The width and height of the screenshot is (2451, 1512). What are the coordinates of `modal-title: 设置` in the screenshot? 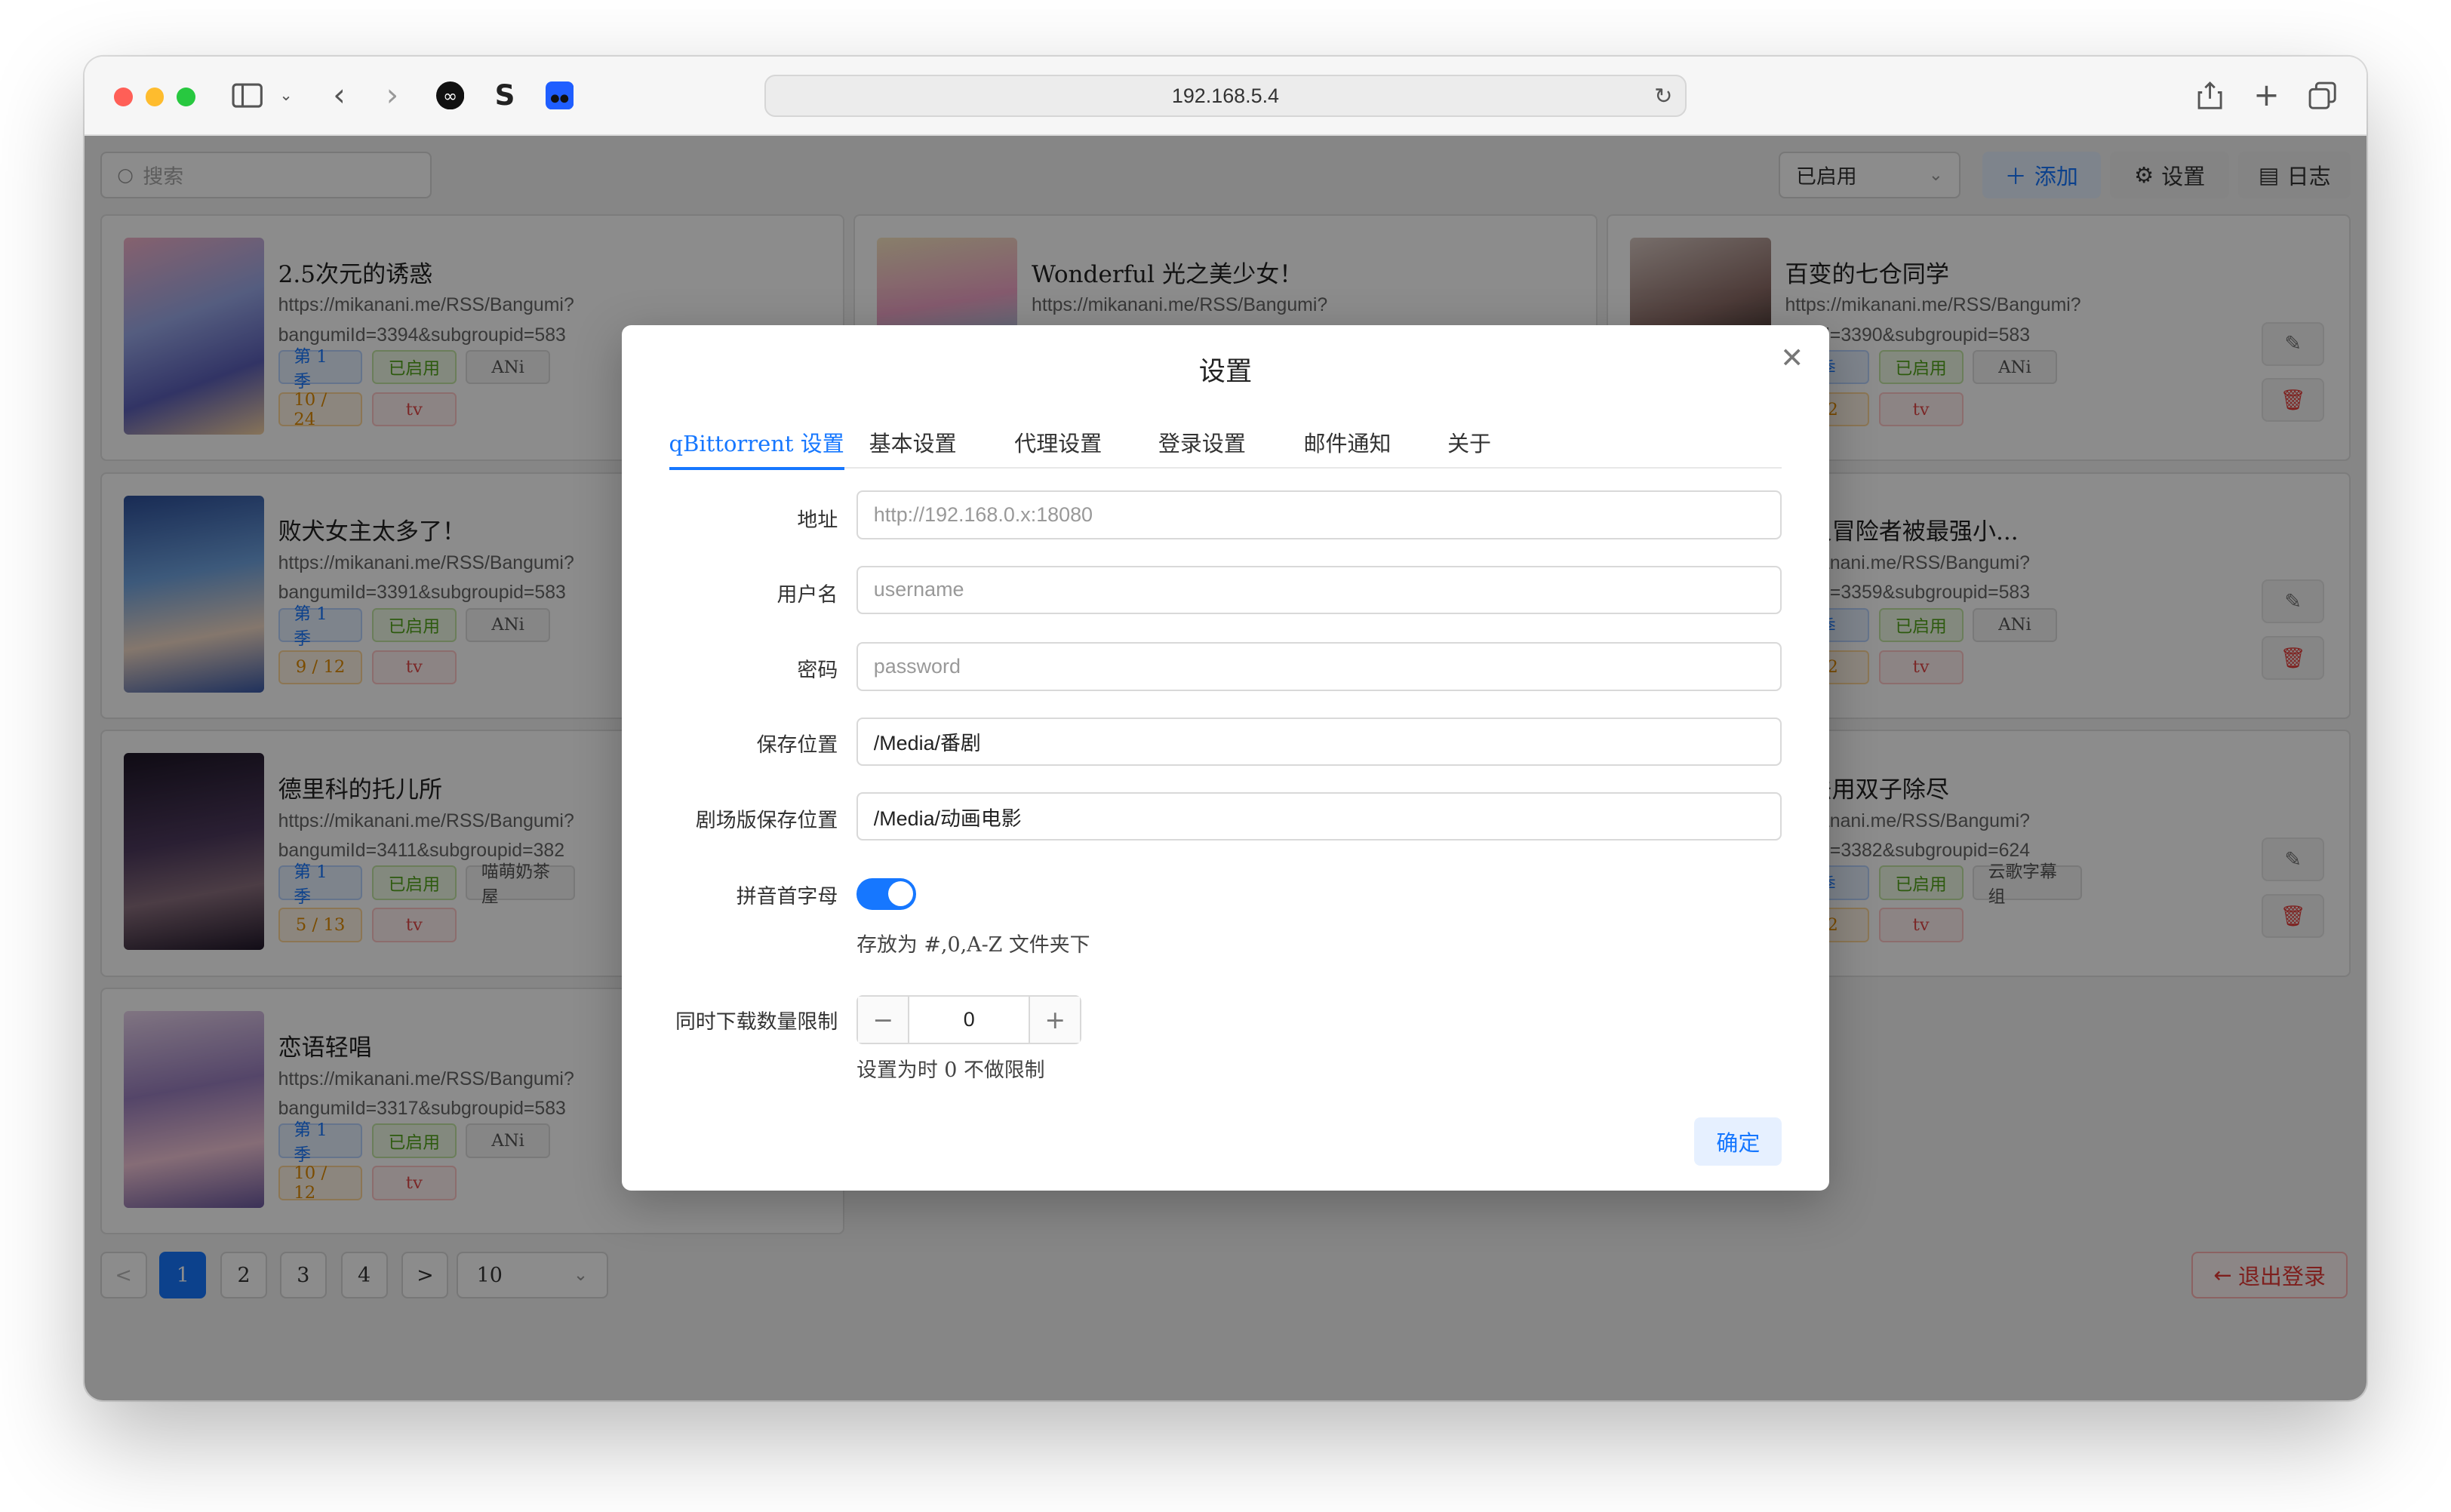 It's located at (1225, 371).